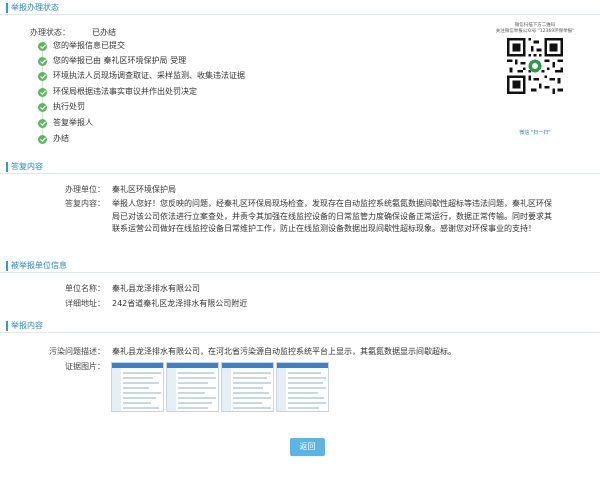 The width and height of the screenshot is (600, 479). Describe the element at coordinates (85, 203) in the screenshot. I see `reply-content-label: 答复内容：` at that location.